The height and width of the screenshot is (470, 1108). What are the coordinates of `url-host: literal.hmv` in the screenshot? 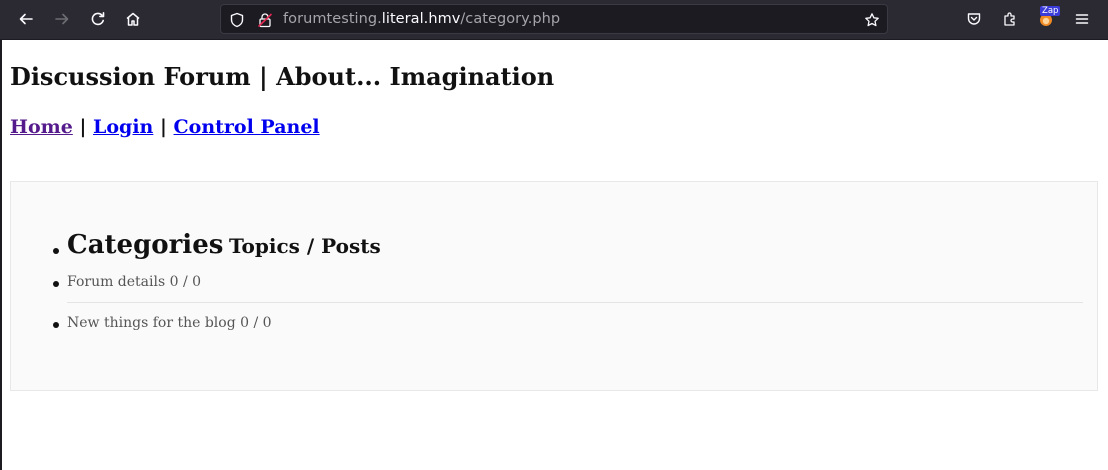 It's located at (421, 19).